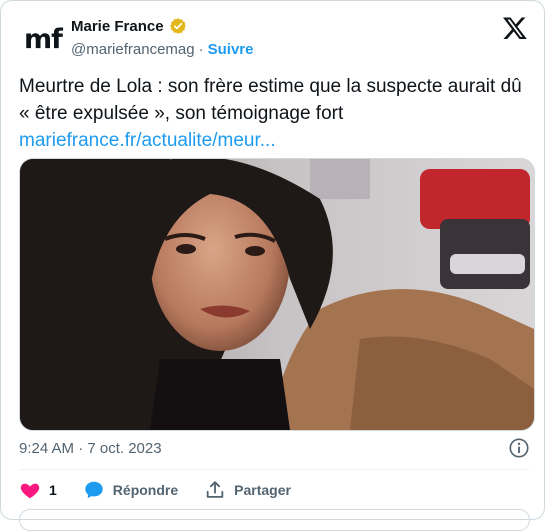  What do you see at coordinates (274, 469) in the screenshot?
I see `divider` at bounding box center [274, 469].